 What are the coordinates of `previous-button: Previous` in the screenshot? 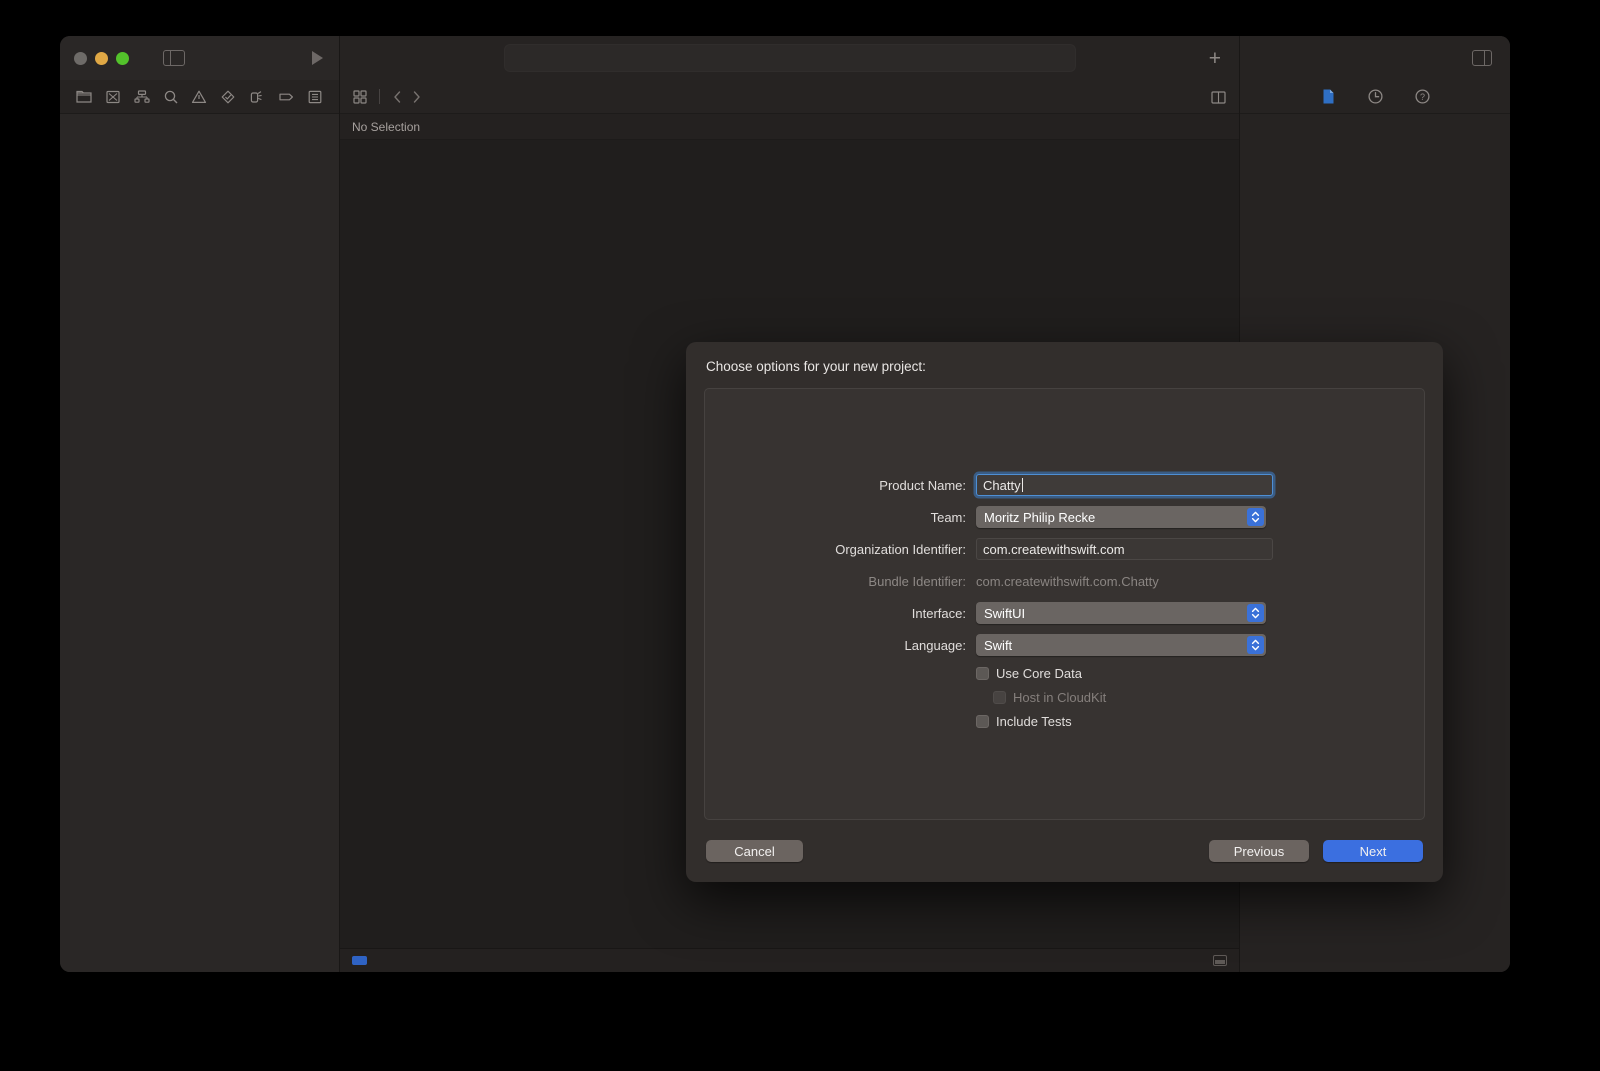 It's located at (1259, 851).